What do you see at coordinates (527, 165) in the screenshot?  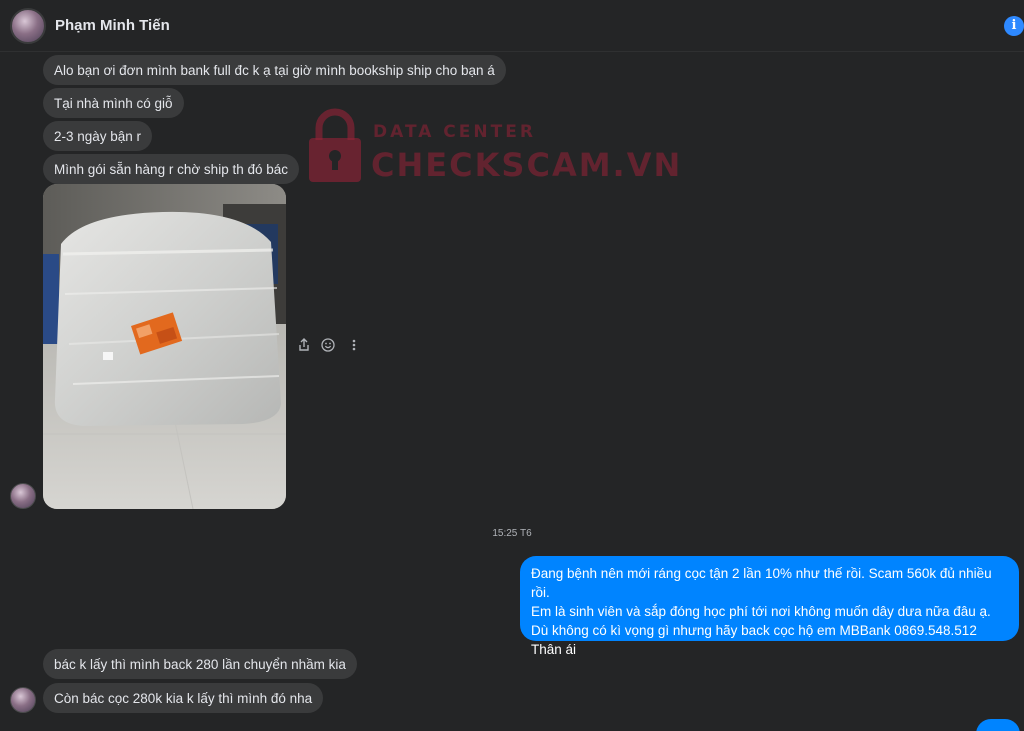 I see `watermark-main-text: CHECKSCAM.VN` at bounding box center [527, 165].